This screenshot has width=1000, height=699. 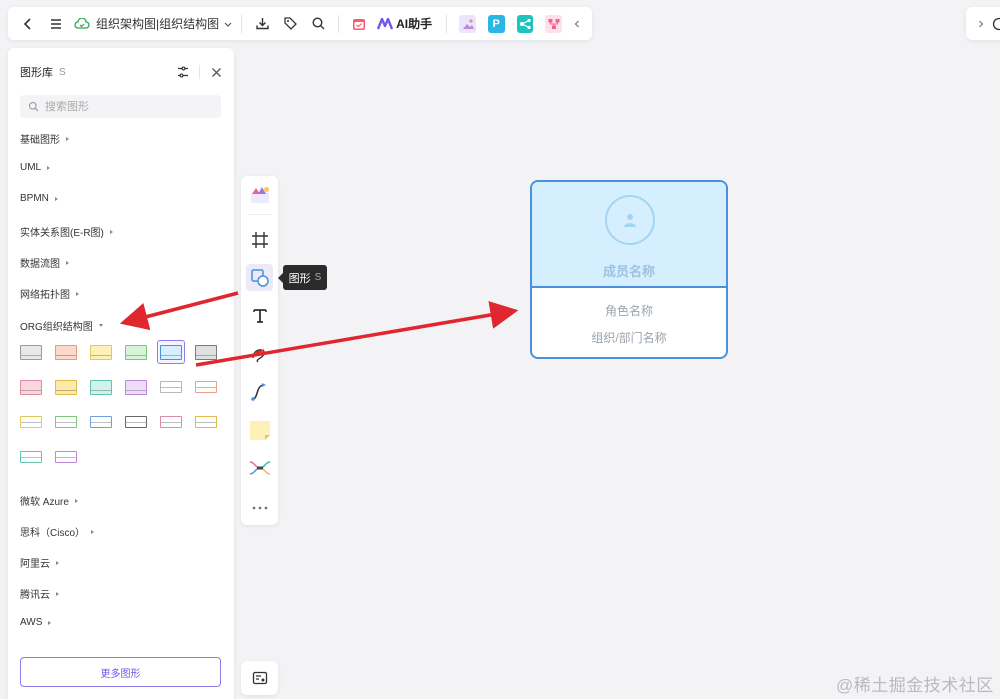 What do you see at coordinates (56, 327) in the screenshot?
I see `category-label: ORG组织结构图` at bounding box center [56, 327].